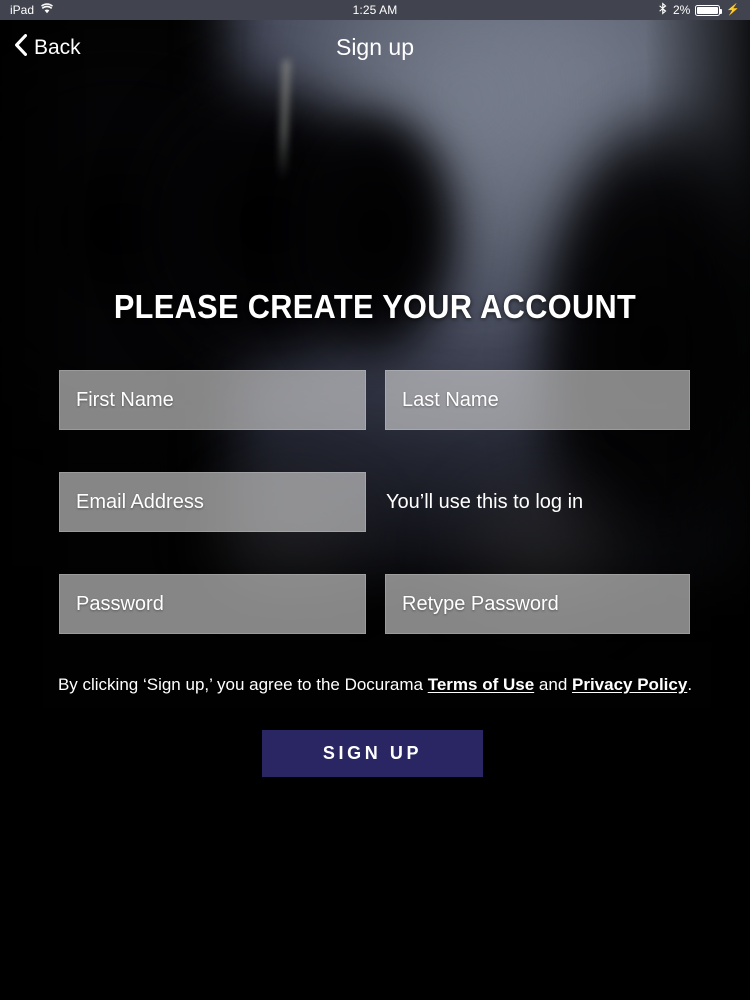 The width and height of the screenshot is (750, 1000). I want to click on email-row: Email Address You’ll use this to log in, so click(374, 502).